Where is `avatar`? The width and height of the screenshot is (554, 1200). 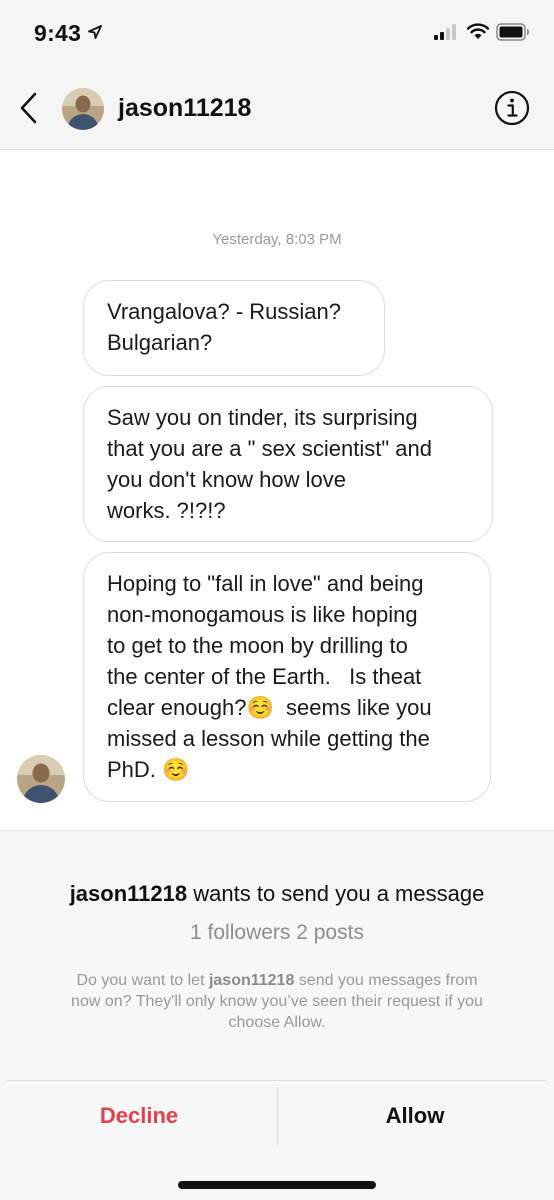 avatar is located at coordinates (83, 109).